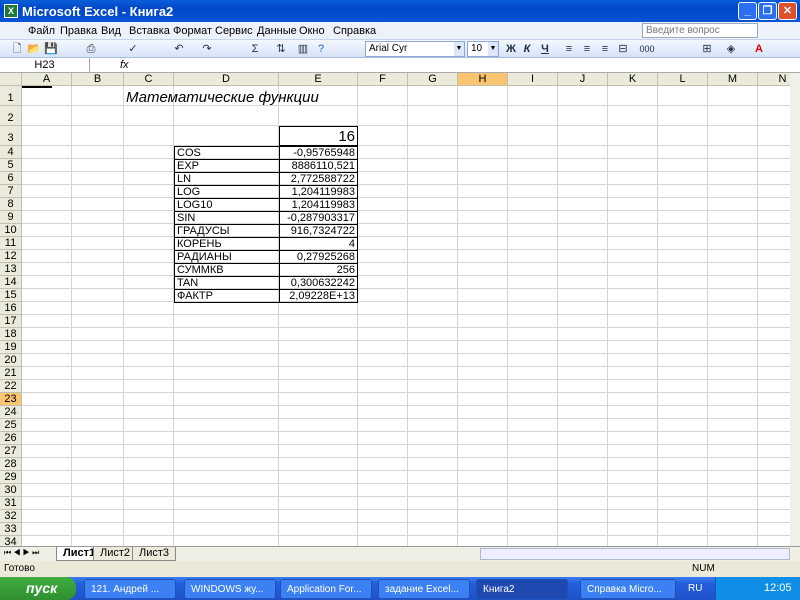 Image resolution: width=800 pixels, height=600 pixels. I want to click on row-header-17: 17, so click(11, 321).